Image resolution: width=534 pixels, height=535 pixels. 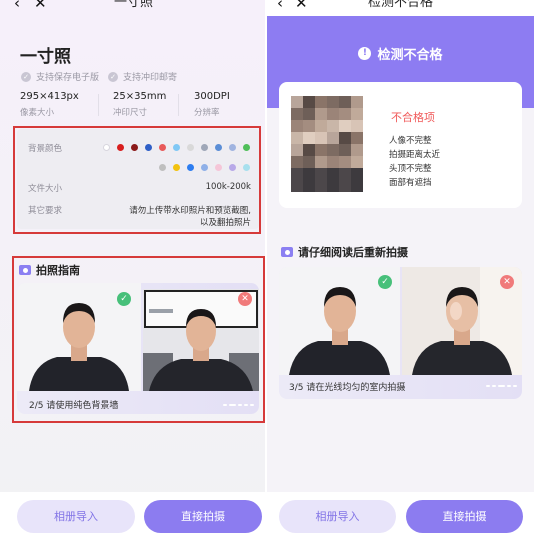 What do you see at coordinates (415, 155) in the screenshot?
I see `fail-reason: 拍摄距离太近` at bounding box center [415, 155].